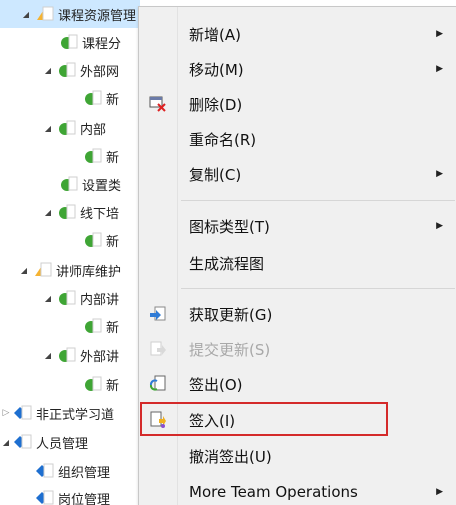 This screenshot has width=456, height=505. I want to click on menu-item-label: 生成流程图, so click(227, 263).